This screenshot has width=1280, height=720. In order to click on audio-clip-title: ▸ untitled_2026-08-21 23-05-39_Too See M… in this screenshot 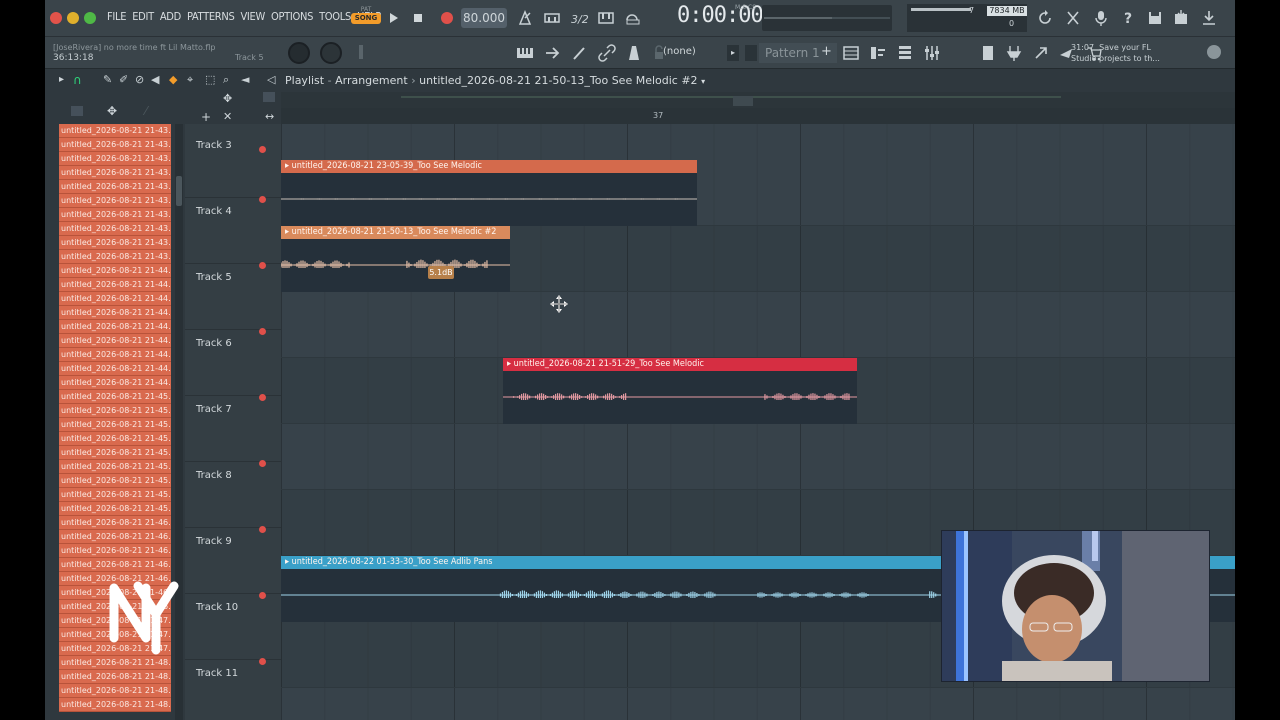, I will do `click(489, 166)`.